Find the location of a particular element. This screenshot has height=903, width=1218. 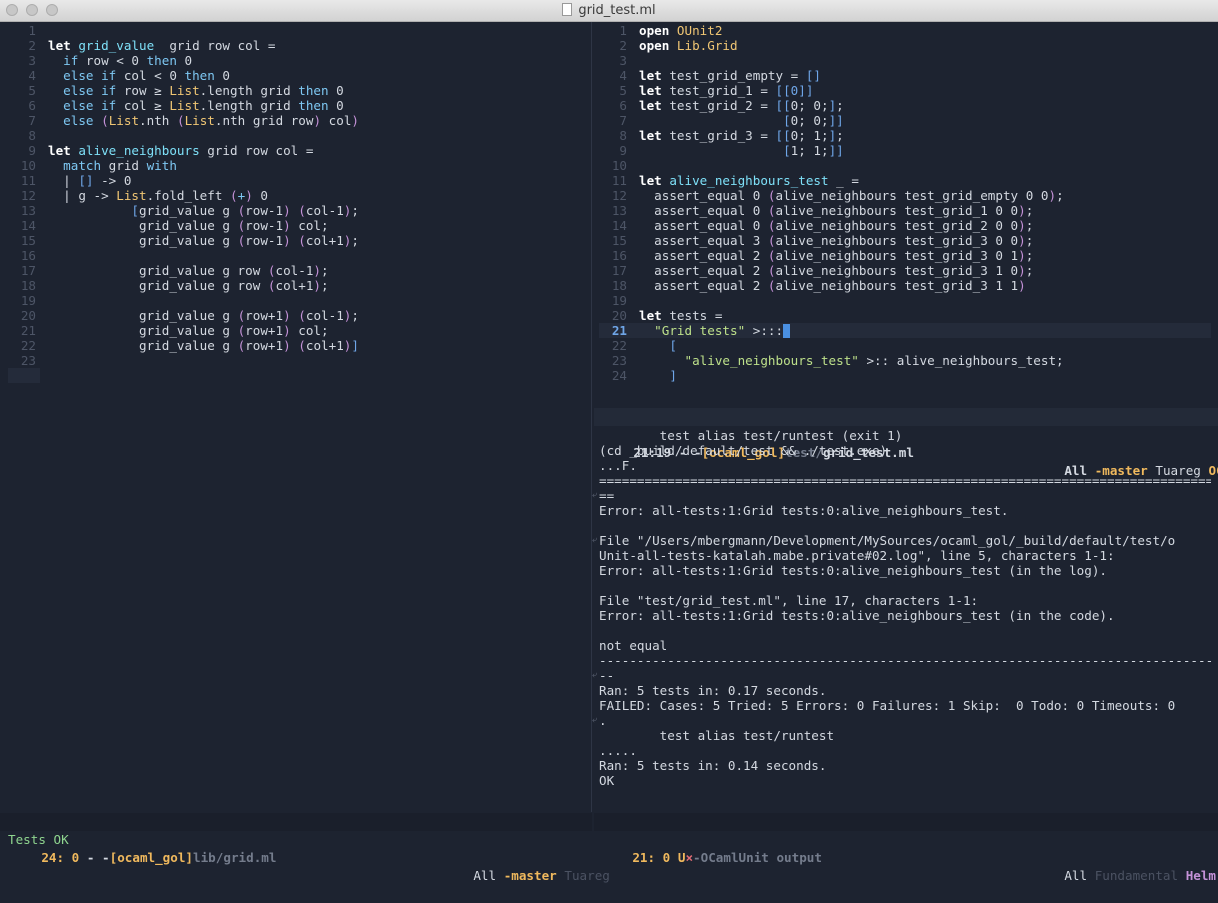

code-text: let test_grid_1 = [[0]] is located at coordinates (726, 90).